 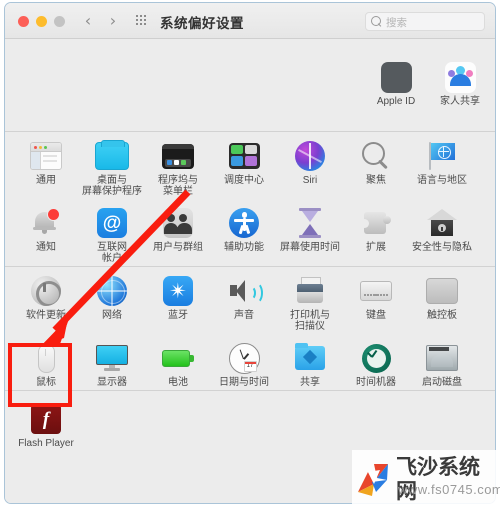 I want to click on pref-pane-label: 用户与群组, so click(x=178, y=247).